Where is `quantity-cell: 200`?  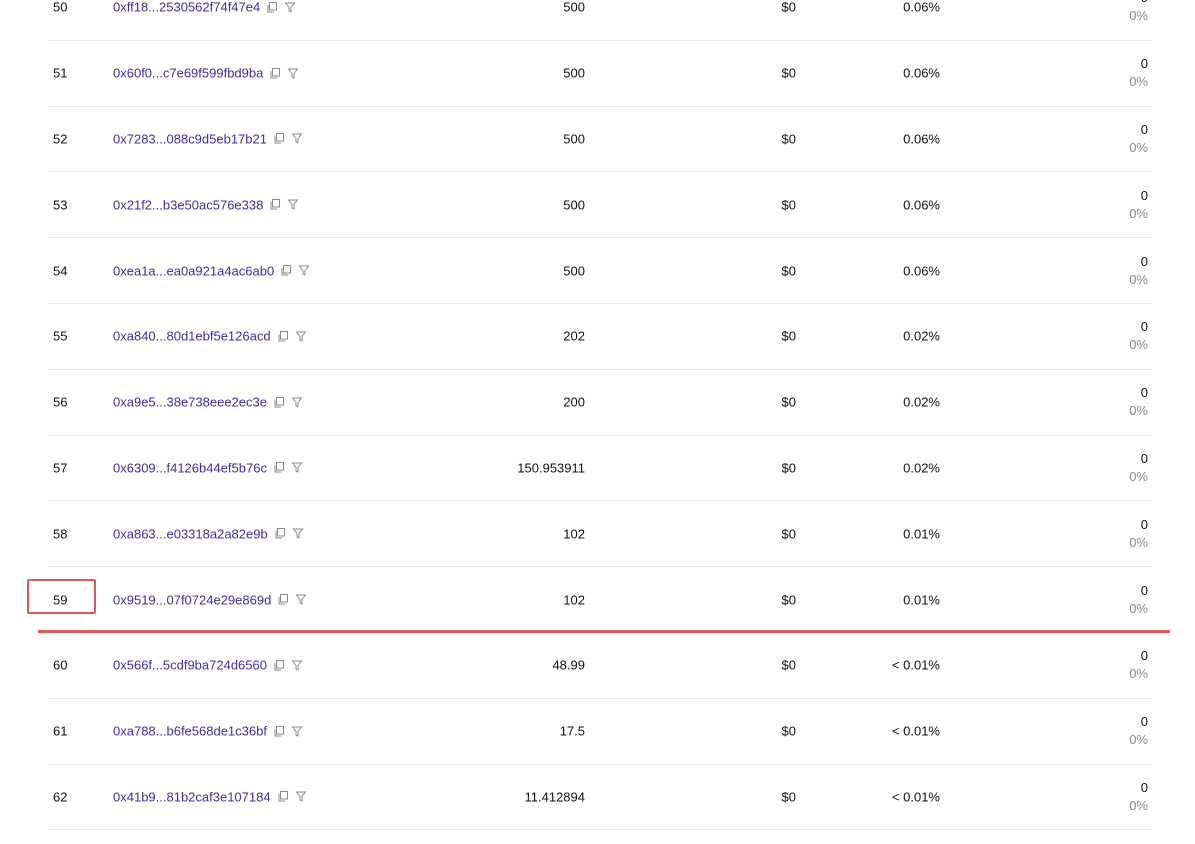 quantity-cell: 200 is located at coordinates (574, 402).